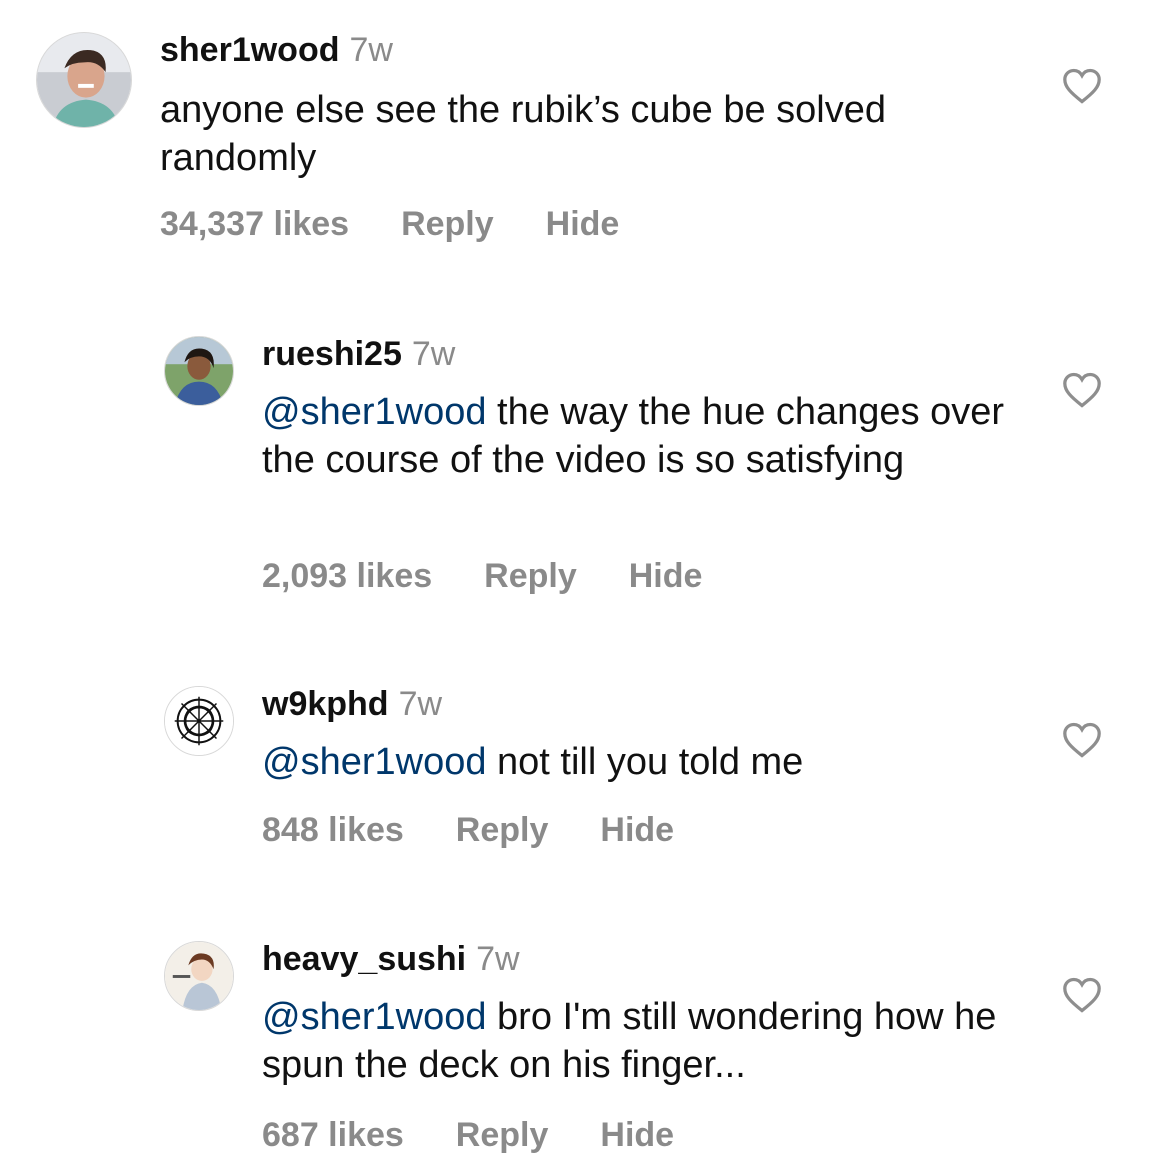  I want to click on username: sher1wood, so click(249, 50).